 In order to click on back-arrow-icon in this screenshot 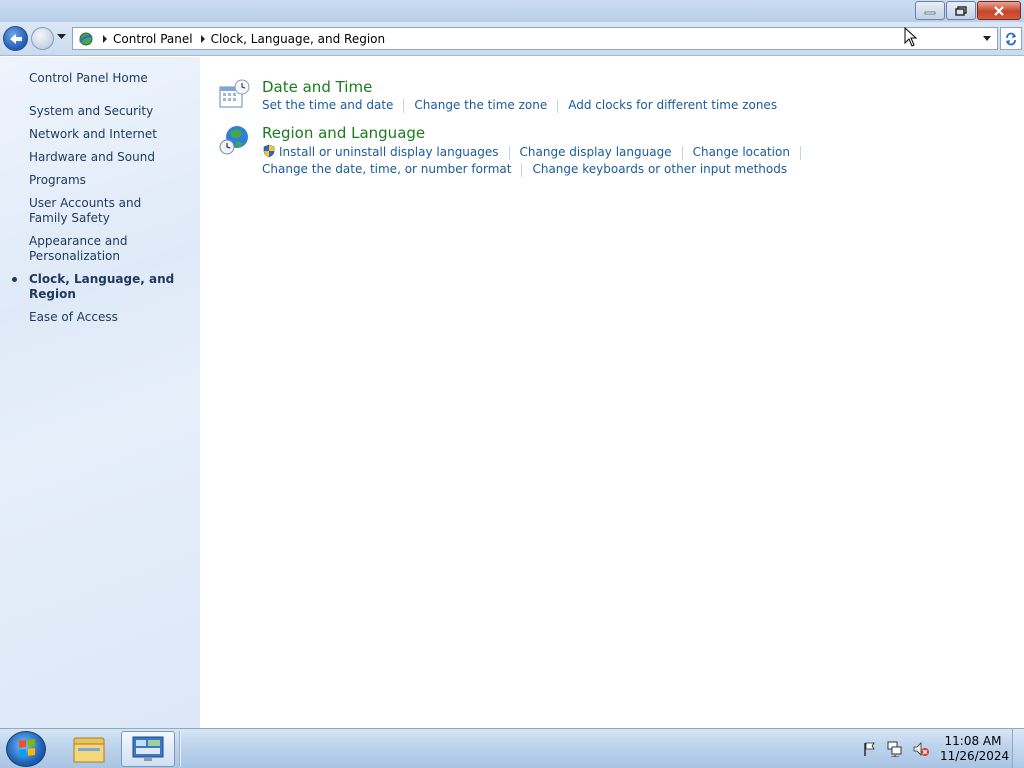, I will do `click(15, 38)`.